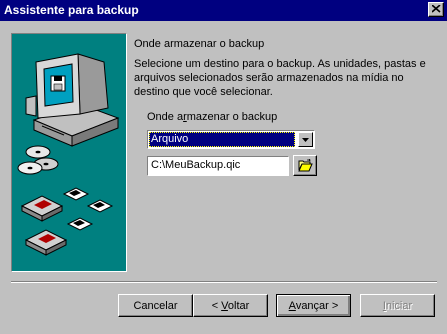  I want to click on back-button: < Voltar, so click(230, 305).